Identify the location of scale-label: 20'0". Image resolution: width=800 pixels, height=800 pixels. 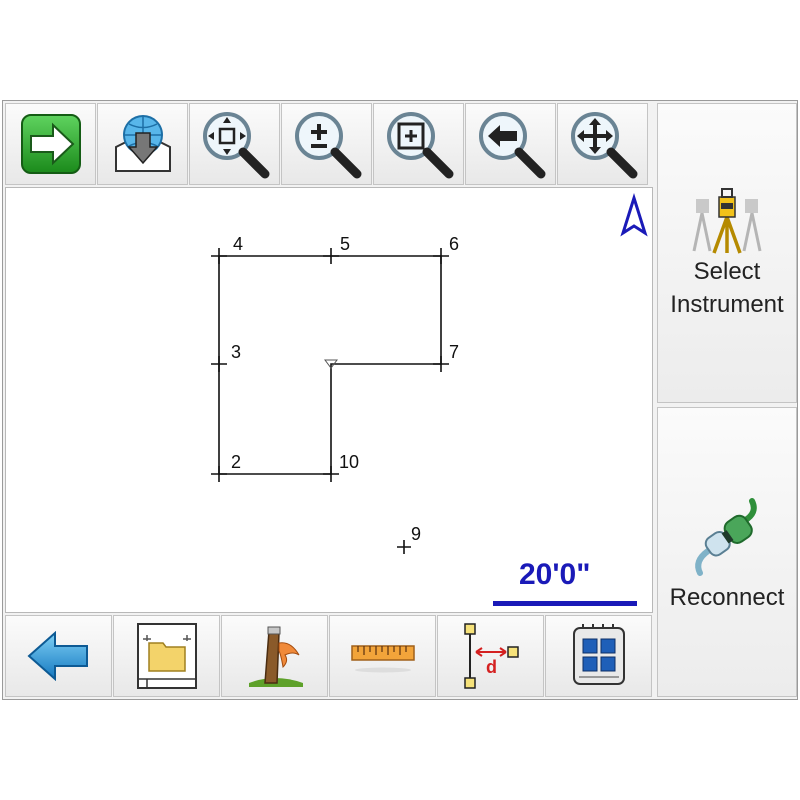
(554, 574).